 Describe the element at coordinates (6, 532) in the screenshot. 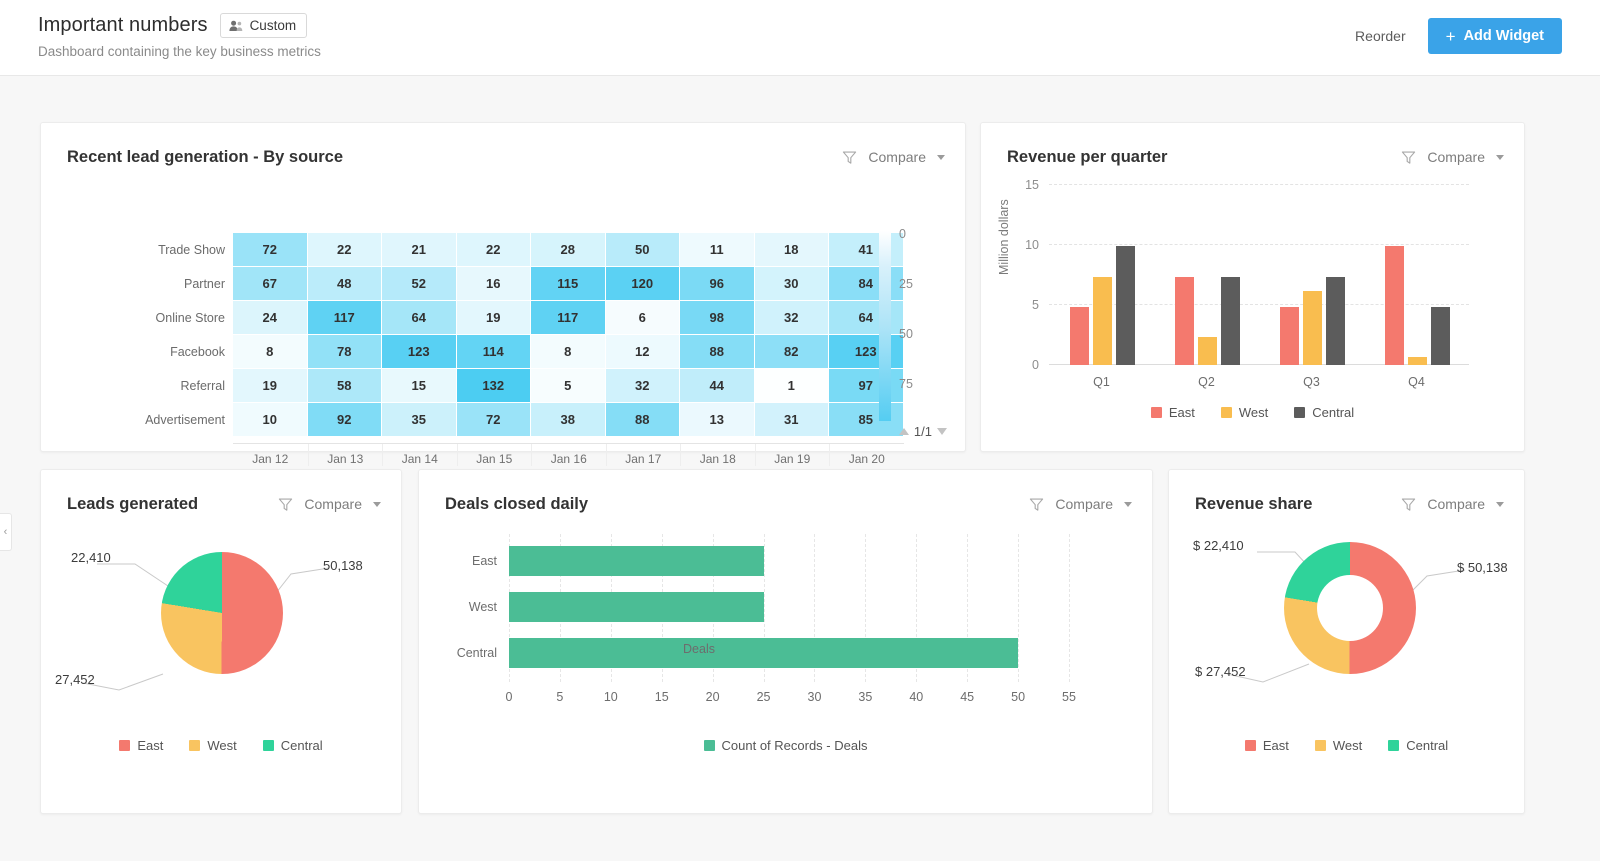

I see `sidebar-collapse-toggle: ‹` at that location.